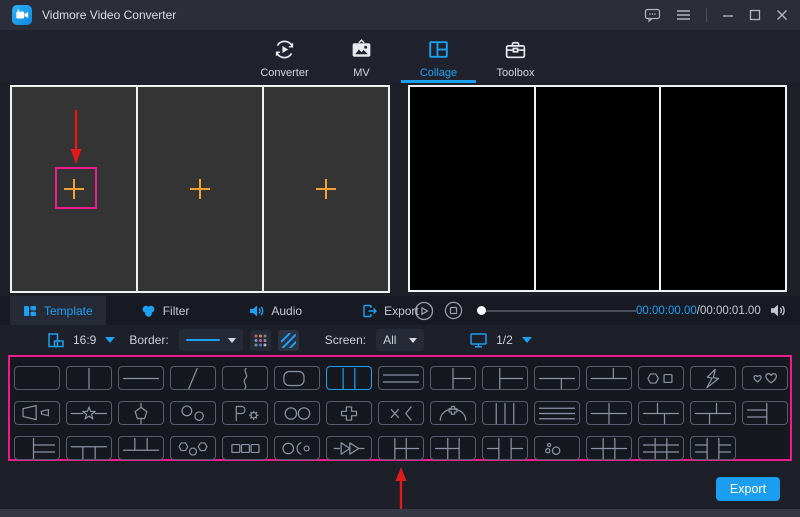  Describe the element at coordinates (478, 340) in the screenshot. I see `monitor-icon` at that location.